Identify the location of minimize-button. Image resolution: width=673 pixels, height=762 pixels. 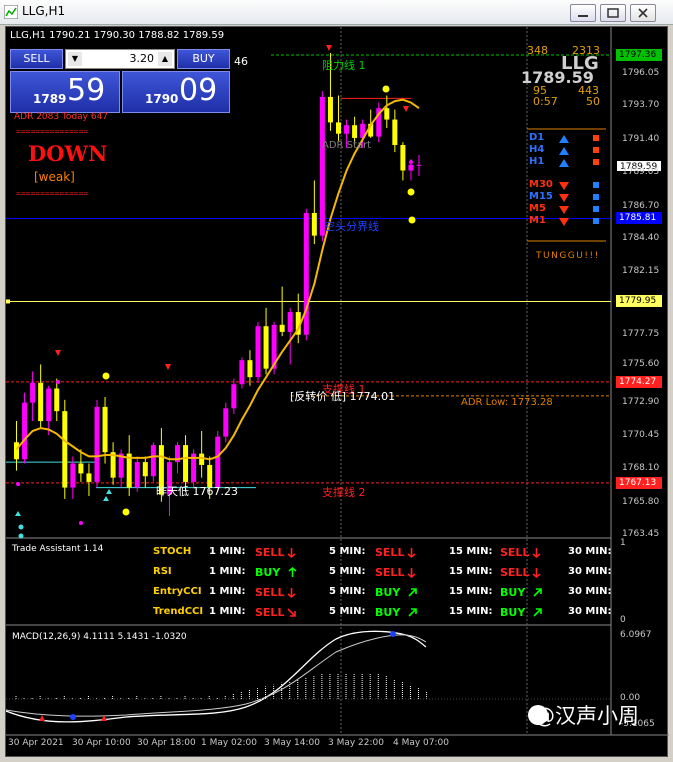
(583, 13).